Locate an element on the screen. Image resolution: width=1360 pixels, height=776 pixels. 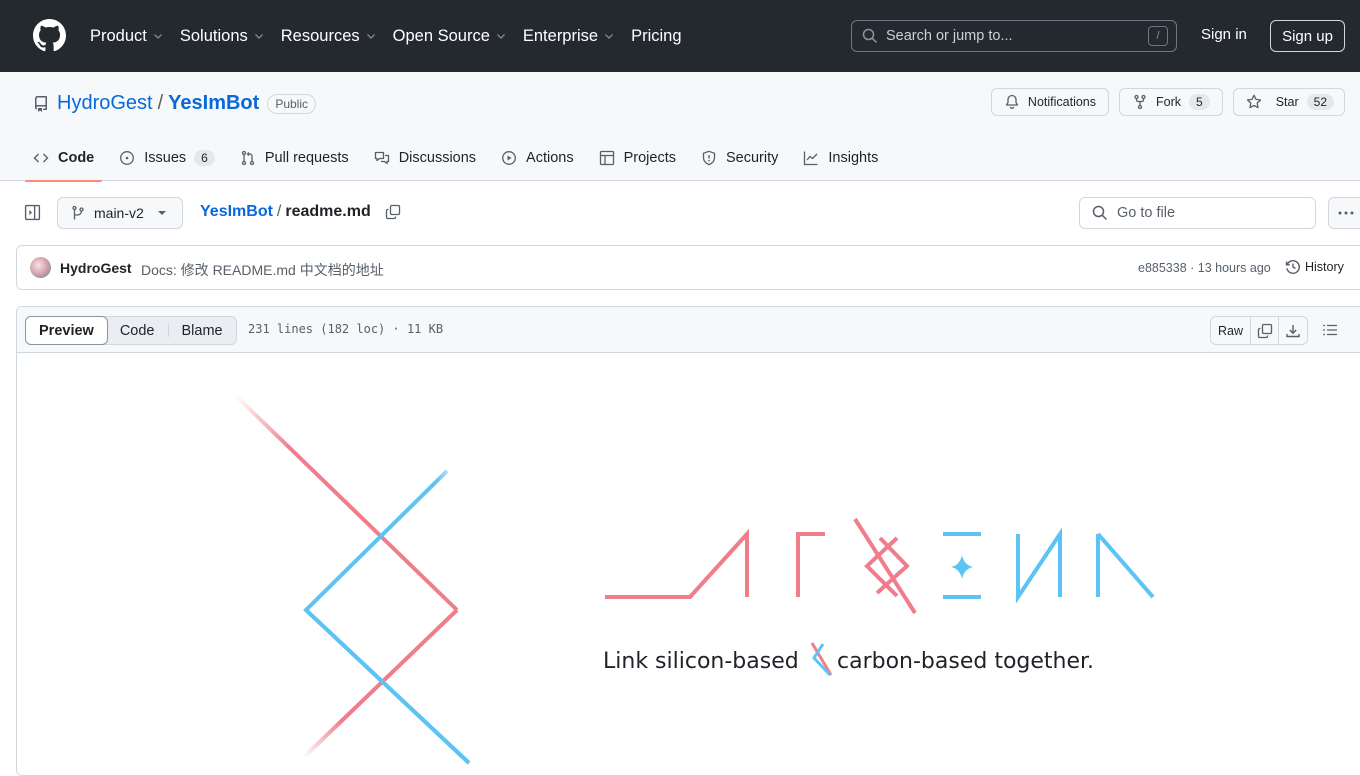
nav-label: Open Source is located at coordinates (441, 35).